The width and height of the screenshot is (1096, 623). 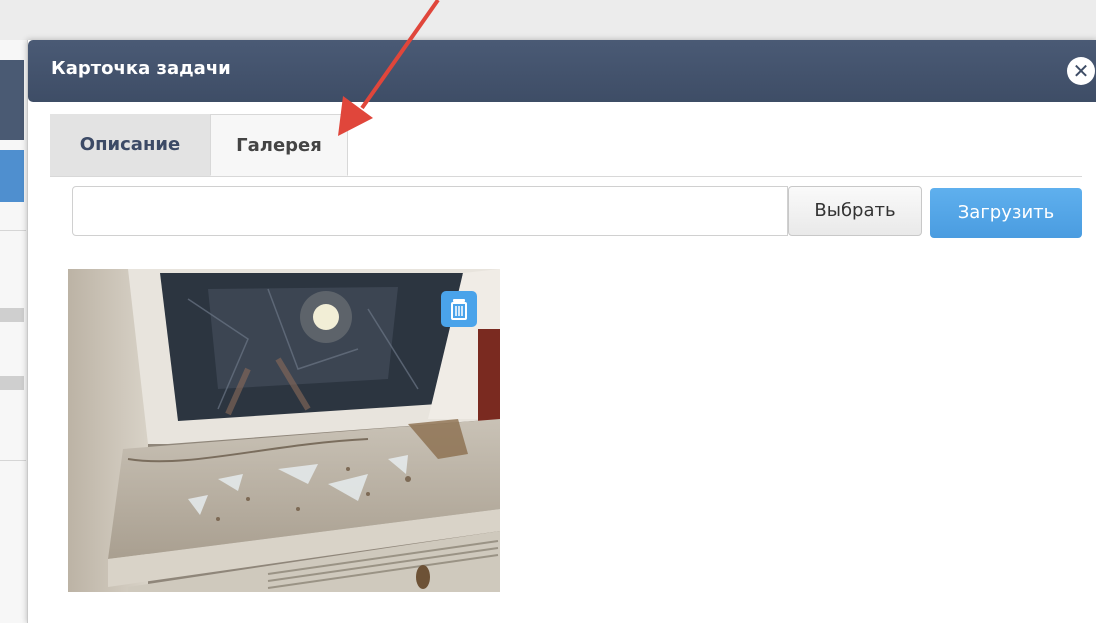 I want to click on choose-file-button: Выбрать, so click(x=855, y=211).